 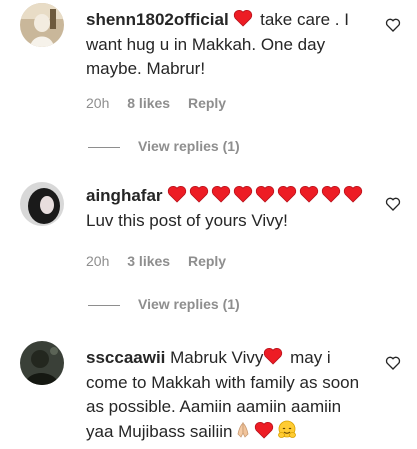 I want to click on comment-likes: 8 likes, so click(x=148, y=103).